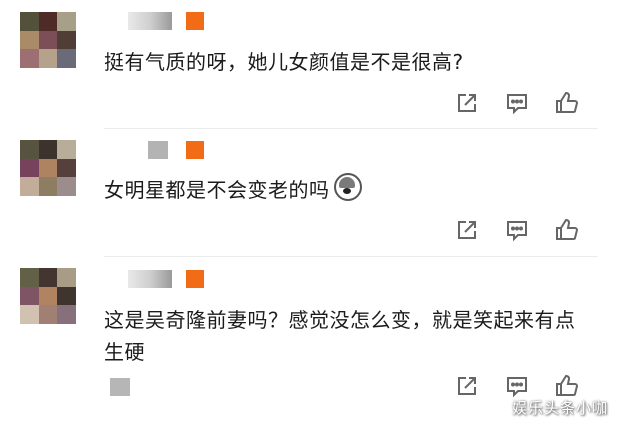 This screenshot has width=618, height=424. What do you see at coordinates (284, 62) in the screenshot?
I see `comment-text: 挺有气质的呀，她儿女颜值是不是很高?` at bounding box center [284, 62].